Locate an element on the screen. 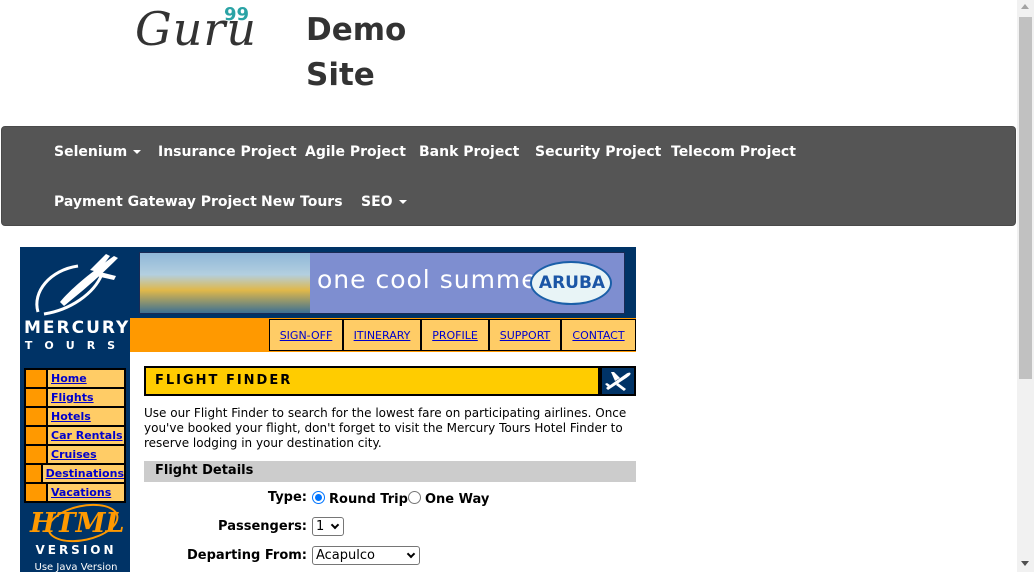 The width and height of the screenshot is (1034, 573). link-sign-off: SIGN-OFF is located at coordinates (306, 335).